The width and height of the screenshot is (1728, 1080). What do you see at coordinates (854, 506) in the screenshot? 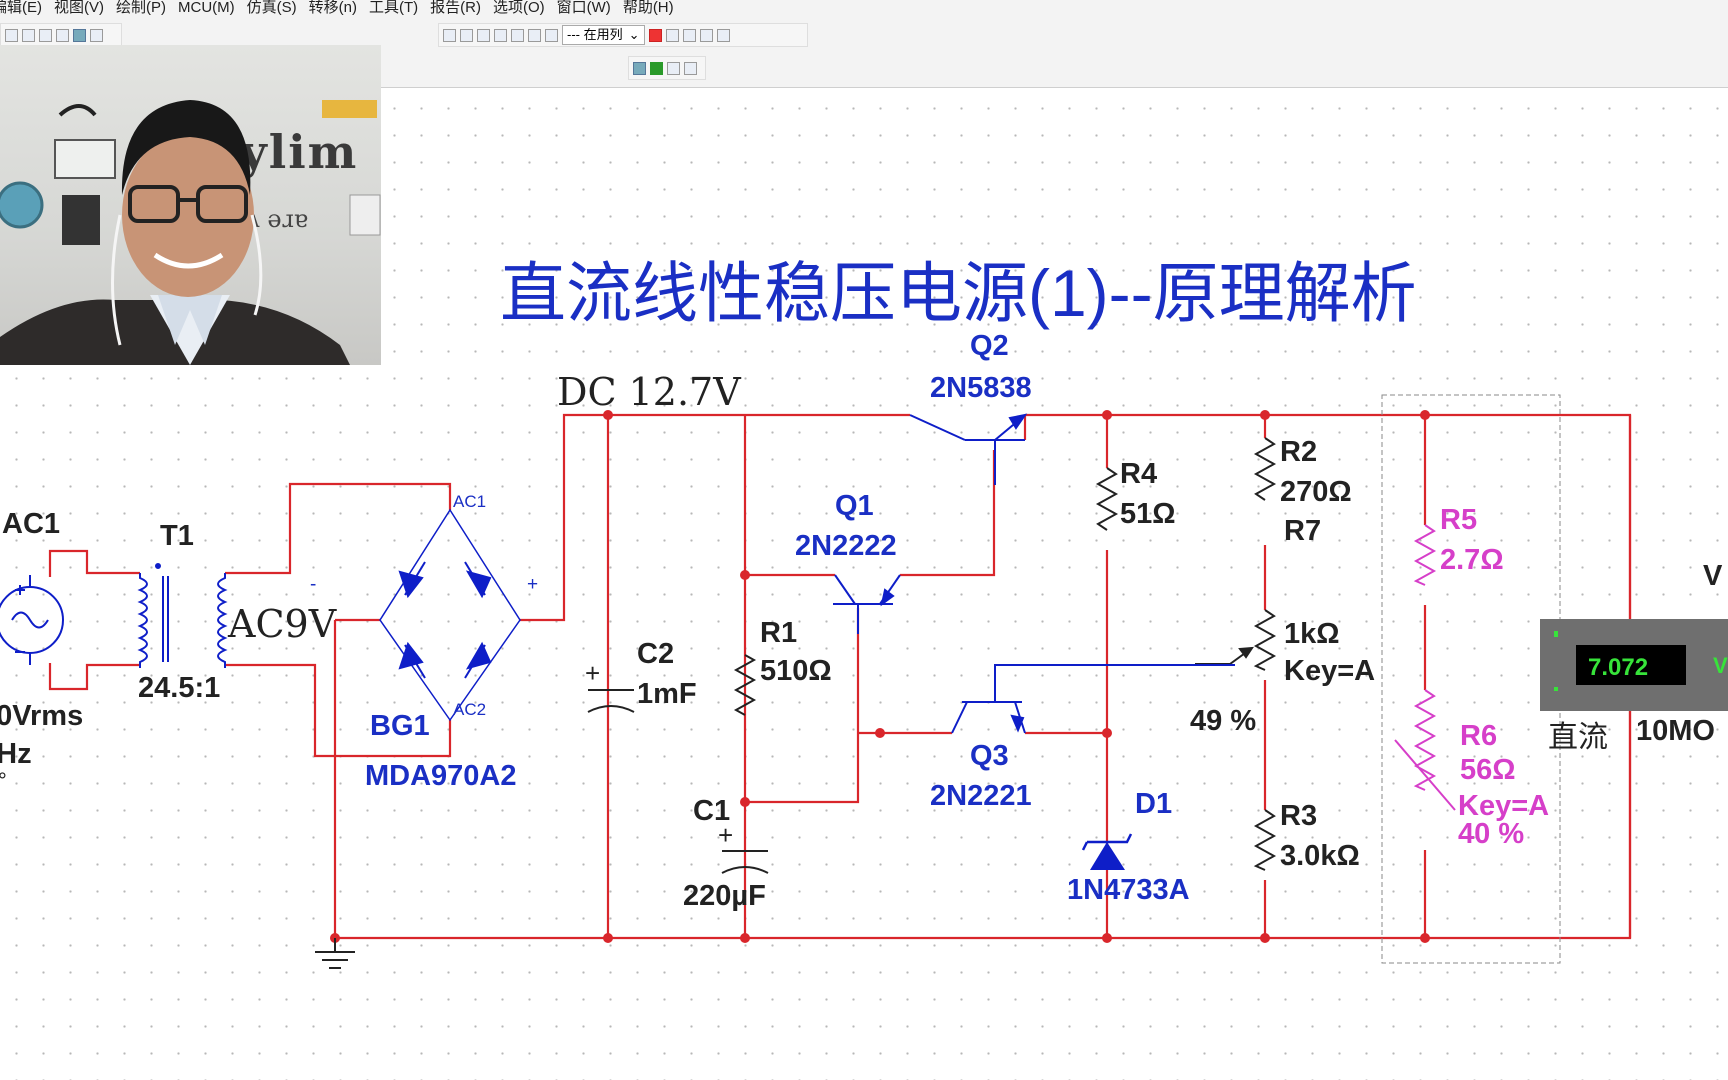
I see `q1-ref: Q1` at bounding box center [854, 506].